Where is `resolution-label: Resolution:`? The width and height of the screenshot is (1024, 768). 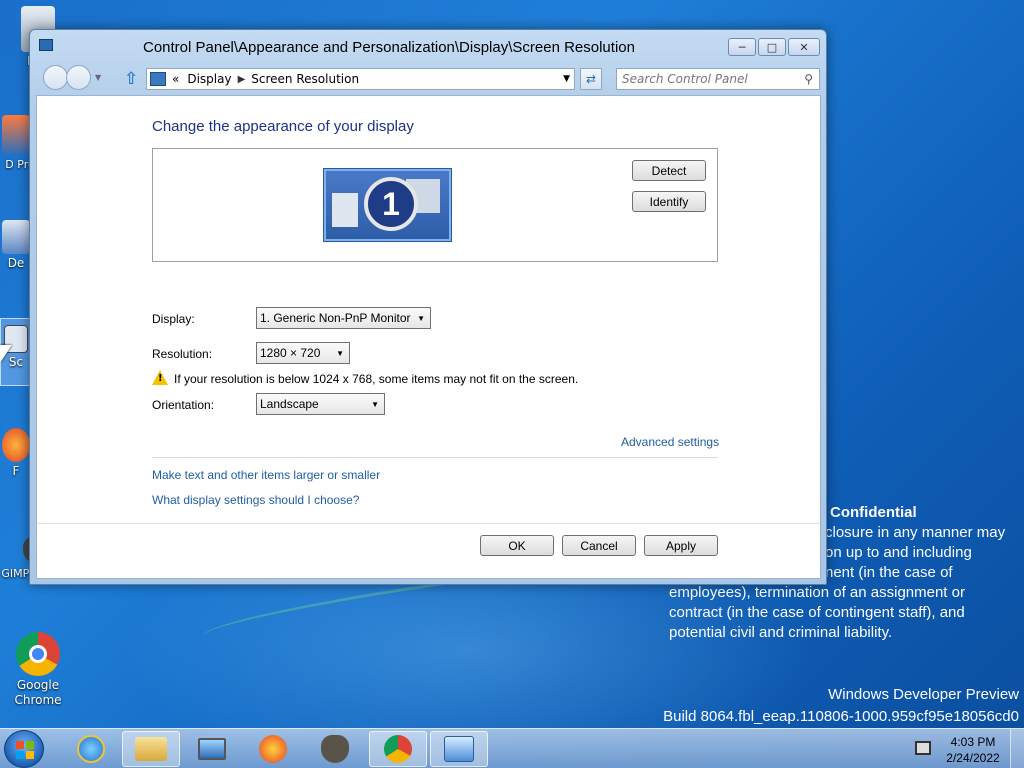 resolution-label: Resolution: is located at coordinates (182, 354).